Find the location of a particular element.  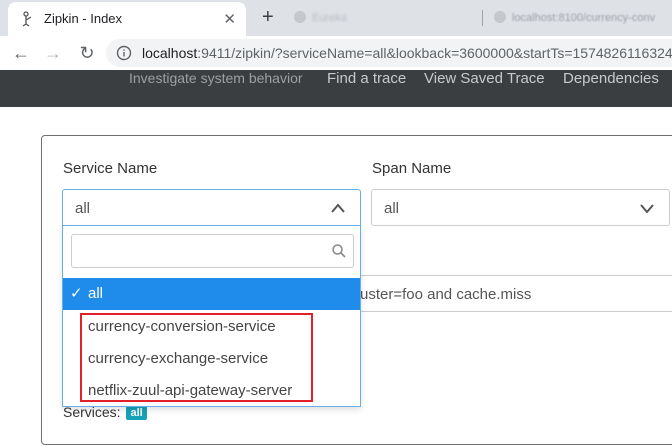

option-label: all is located at coordinates (96, 293).